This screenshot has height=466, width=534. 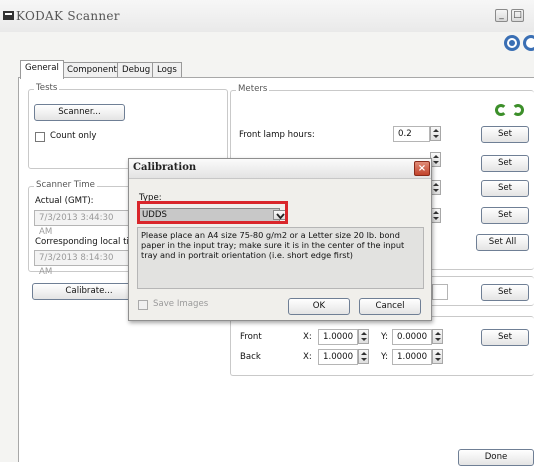 What do you see at coordinates (253, 89) in the screenshot?
I see `meters-legend: Meters` at bounding box center [253, 89].